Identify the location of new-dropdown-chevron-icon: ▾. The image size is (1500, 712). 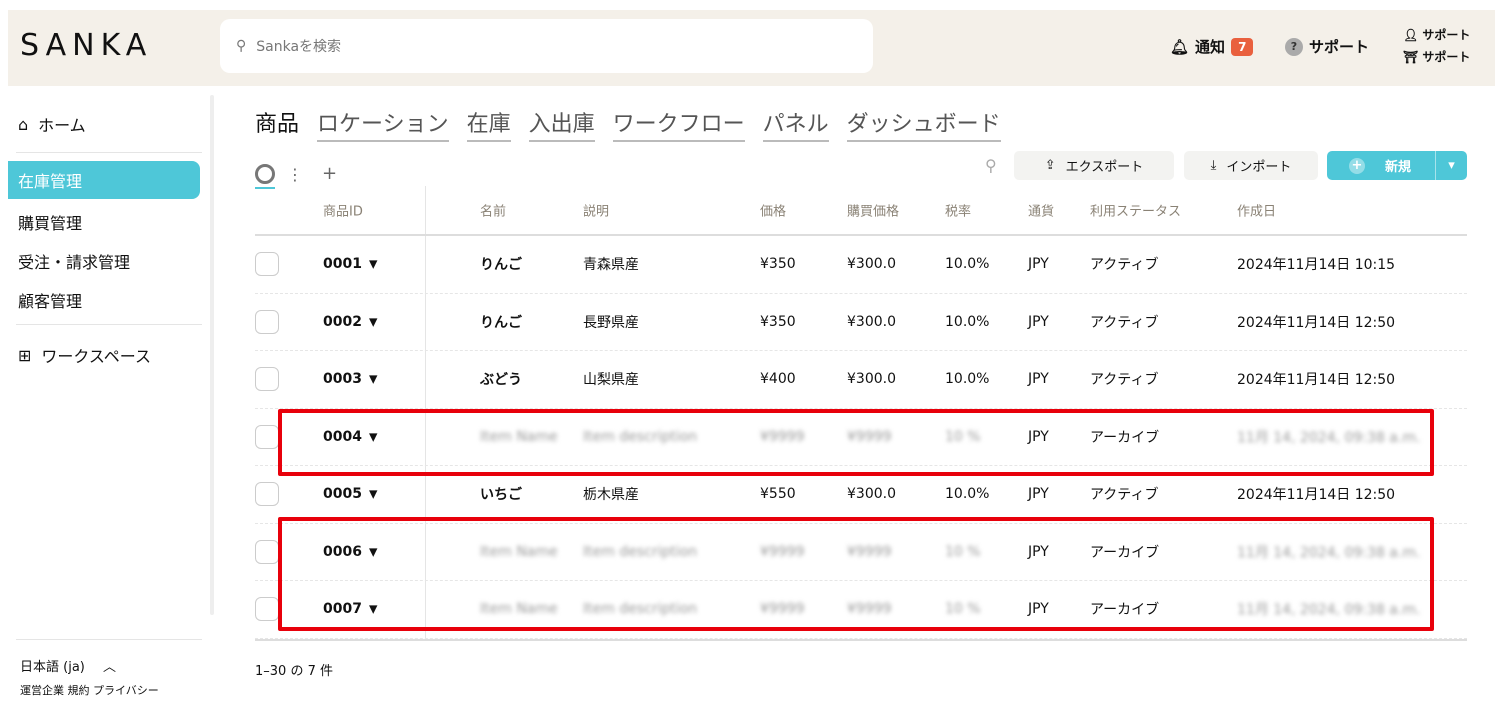
(1451, 165).